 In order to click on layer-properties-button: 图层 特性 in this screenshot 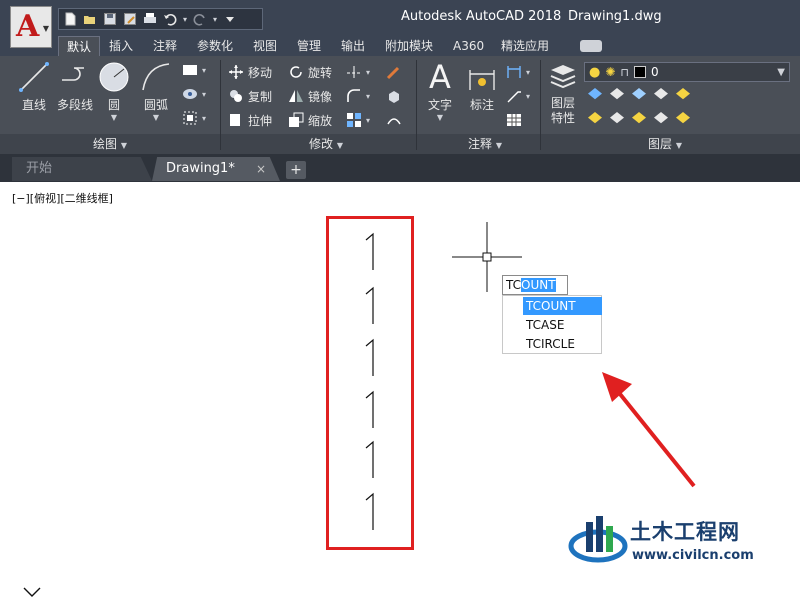, I will do `click(563, 93)`.